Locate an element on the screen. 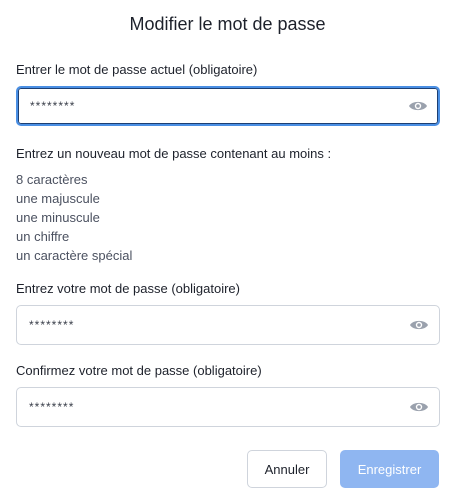 The image size is (455, 502). new-password-field is located at coordinates (228, 325).